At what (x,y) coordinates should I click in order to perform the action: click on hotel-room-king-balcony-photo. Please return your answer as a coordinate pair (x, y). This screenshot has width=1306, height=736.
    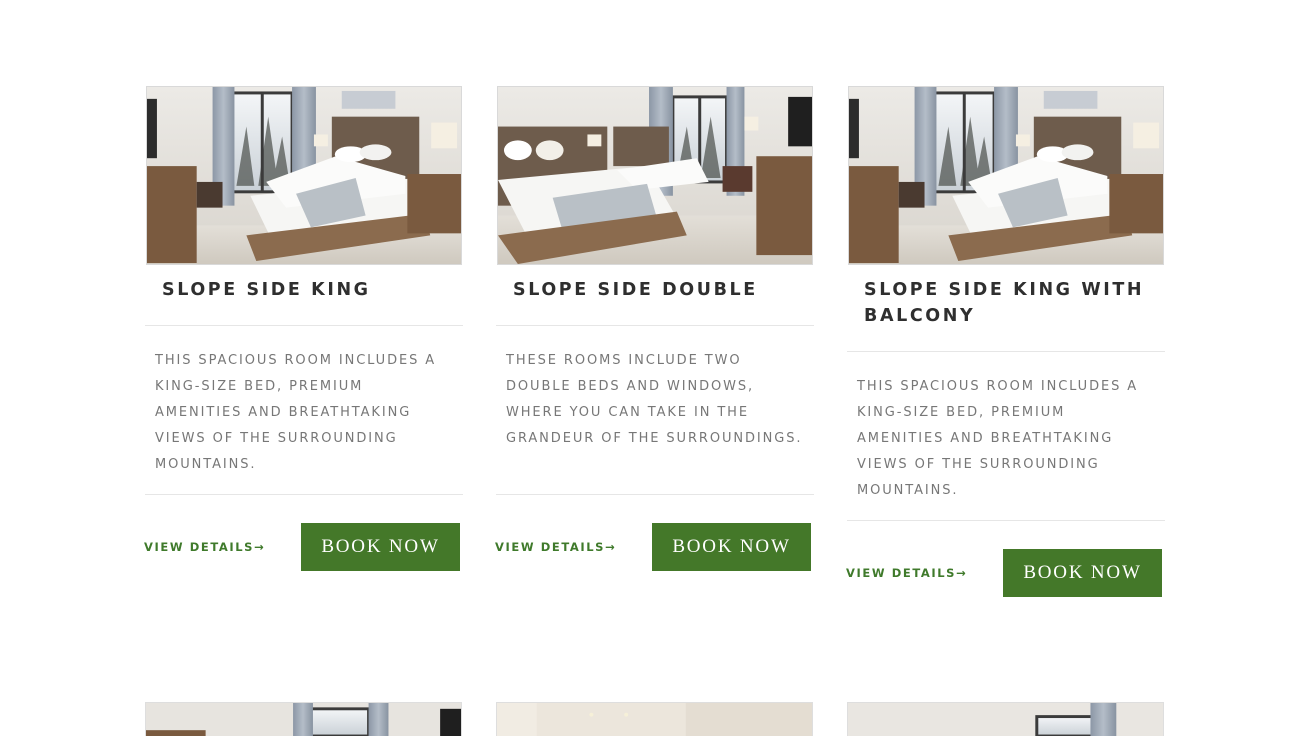
    Looking at the image, I should click on (1006, 175).